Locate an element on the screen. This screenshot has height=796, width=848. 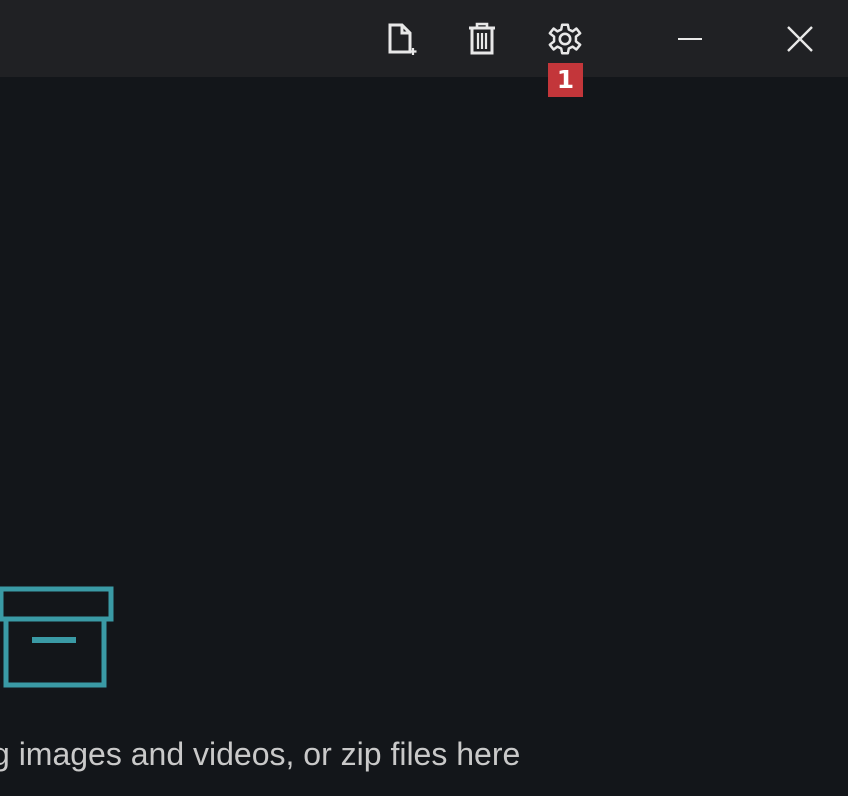
title-bar is located at coordinates (424, 38).